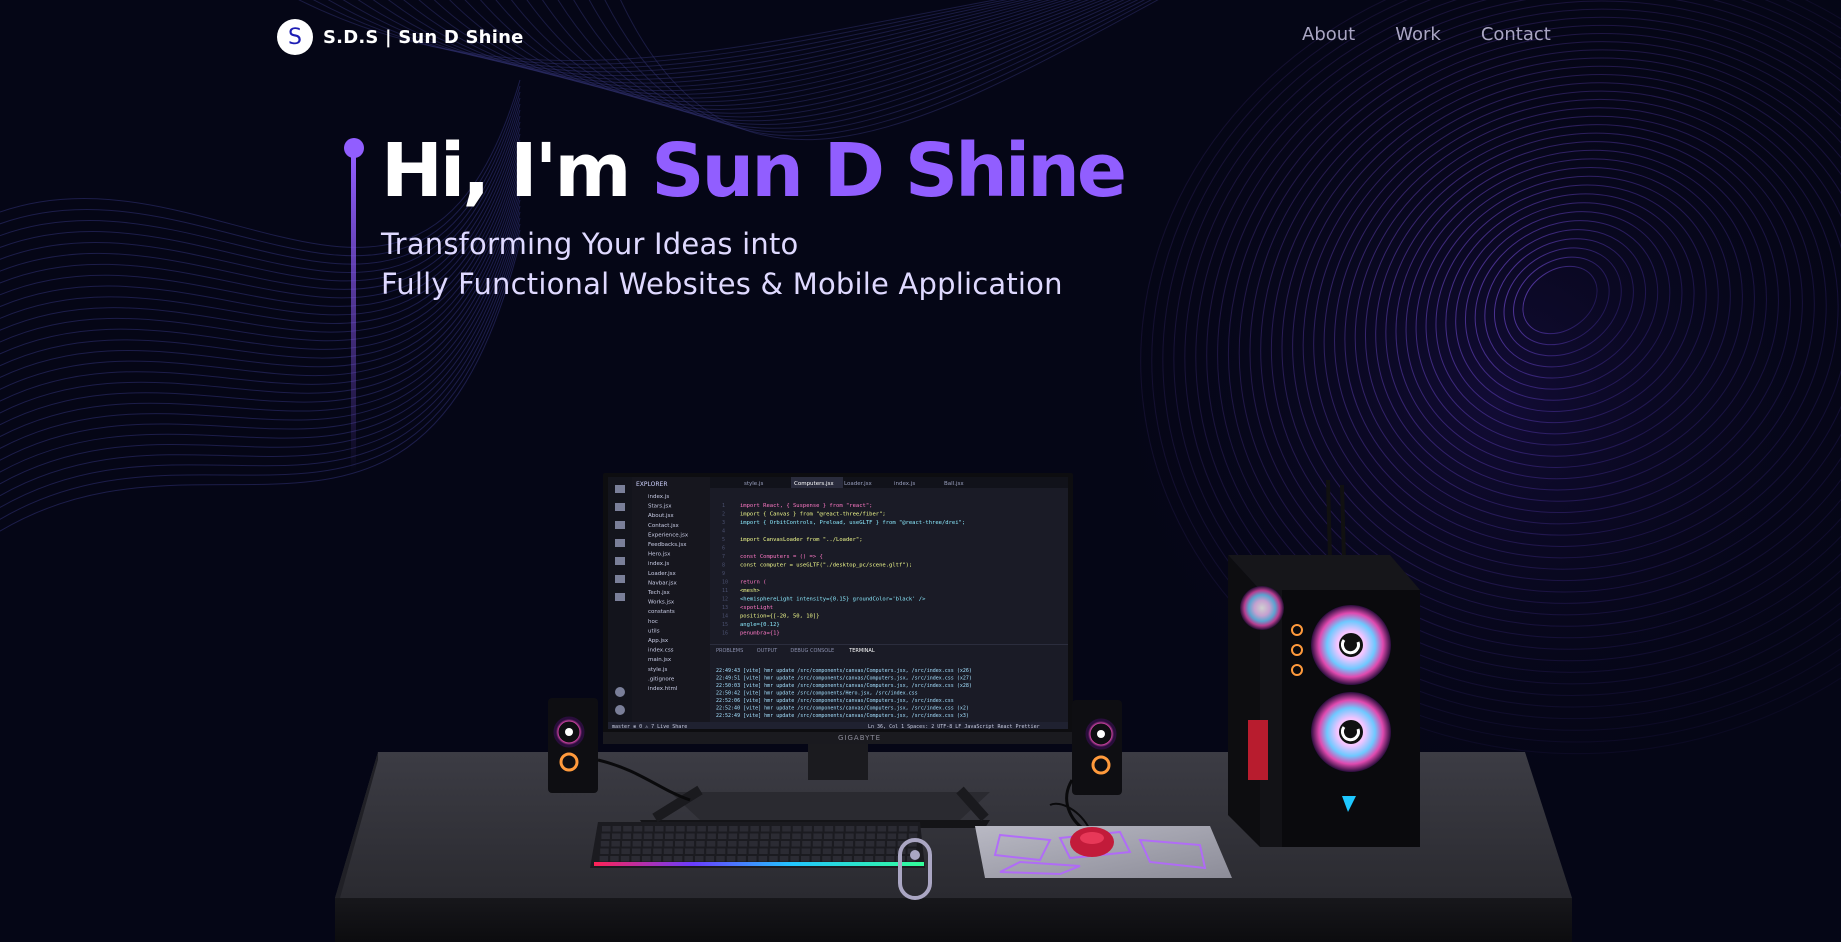  What do you see at coordinates (915, 869) in the screenshot?
I see `scroll-down-indicator` at bounding box center [915, 869].